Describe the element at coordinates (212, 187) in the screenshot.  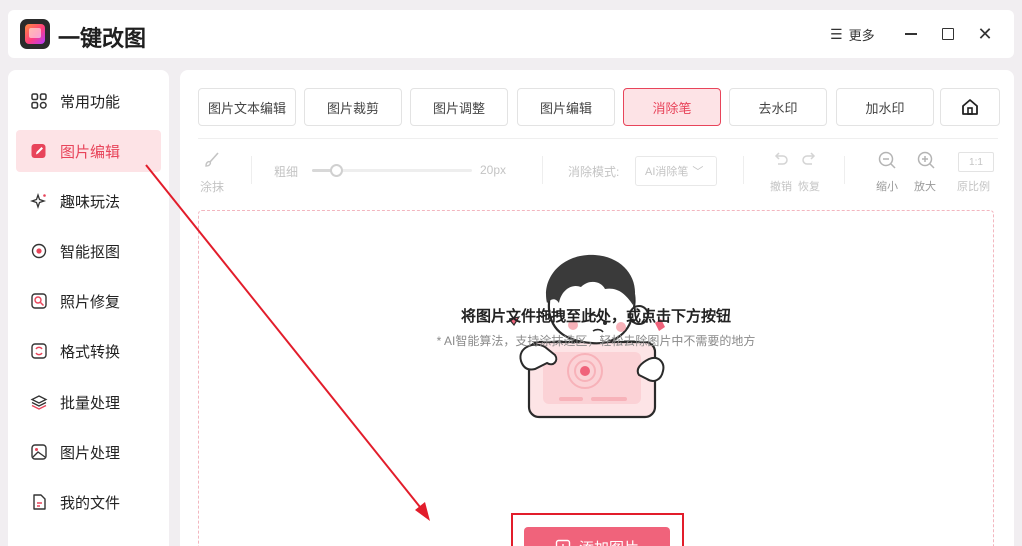
I see `brush-label: 涂抹` at that location.